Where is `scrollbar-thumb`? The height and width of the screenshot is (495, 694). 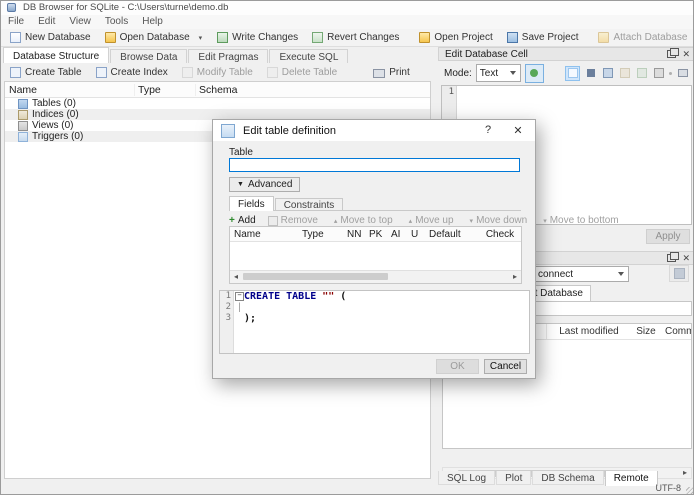
scrollbar-thumb is located at coordinates (315, 276).